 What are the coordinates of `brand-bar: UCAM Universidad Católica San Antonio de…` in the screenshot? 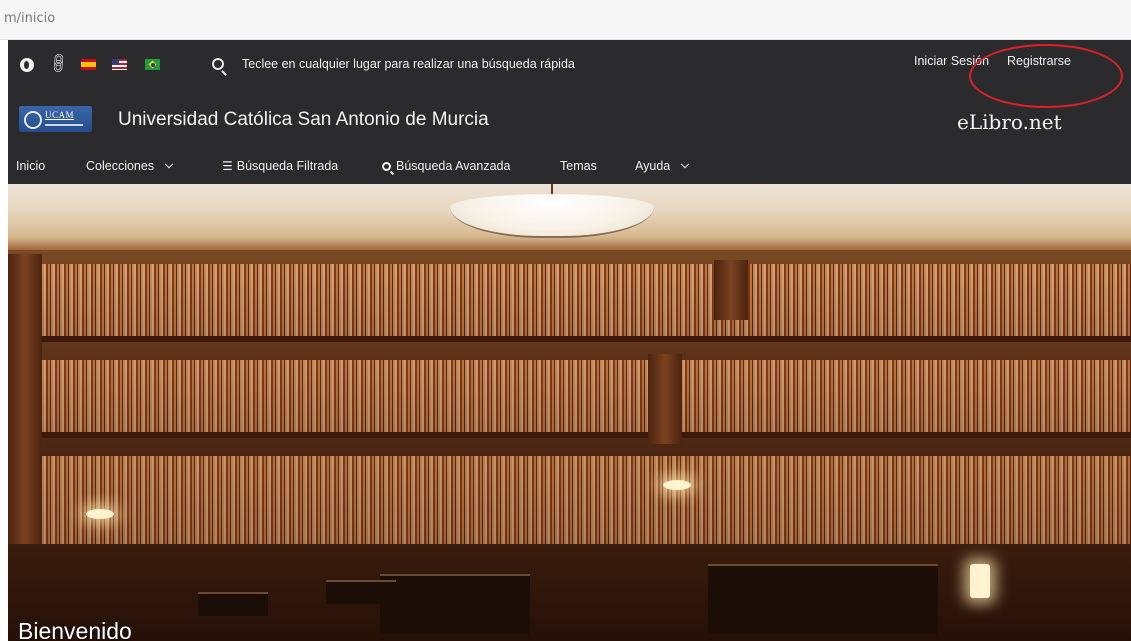 It's located at (569, 121).